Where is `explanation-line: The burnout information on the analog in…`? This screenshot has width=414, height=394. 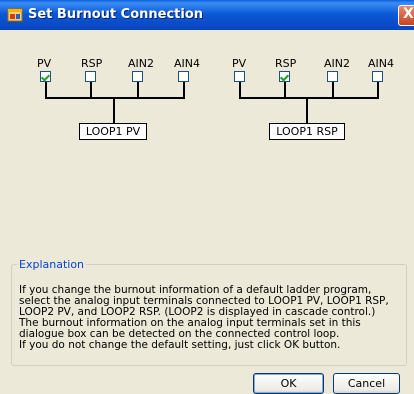 explanation-line: The burnout information on the analog in… is located at coordinates (190, 328).